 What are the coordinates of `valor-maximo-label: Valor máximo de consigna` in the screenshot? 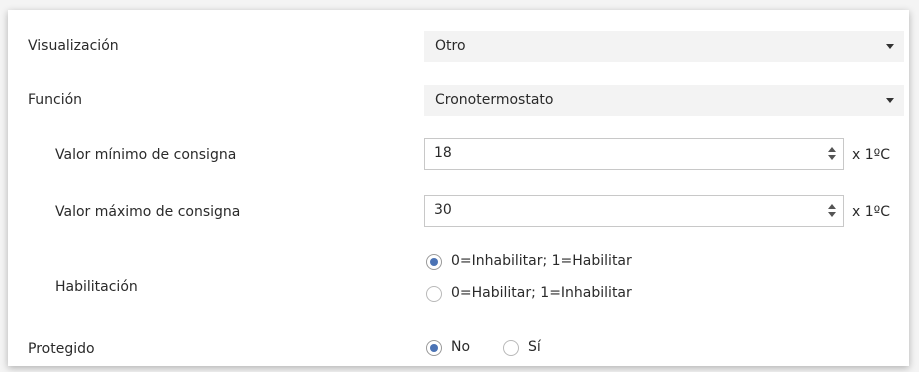 It's located at (148, 212).